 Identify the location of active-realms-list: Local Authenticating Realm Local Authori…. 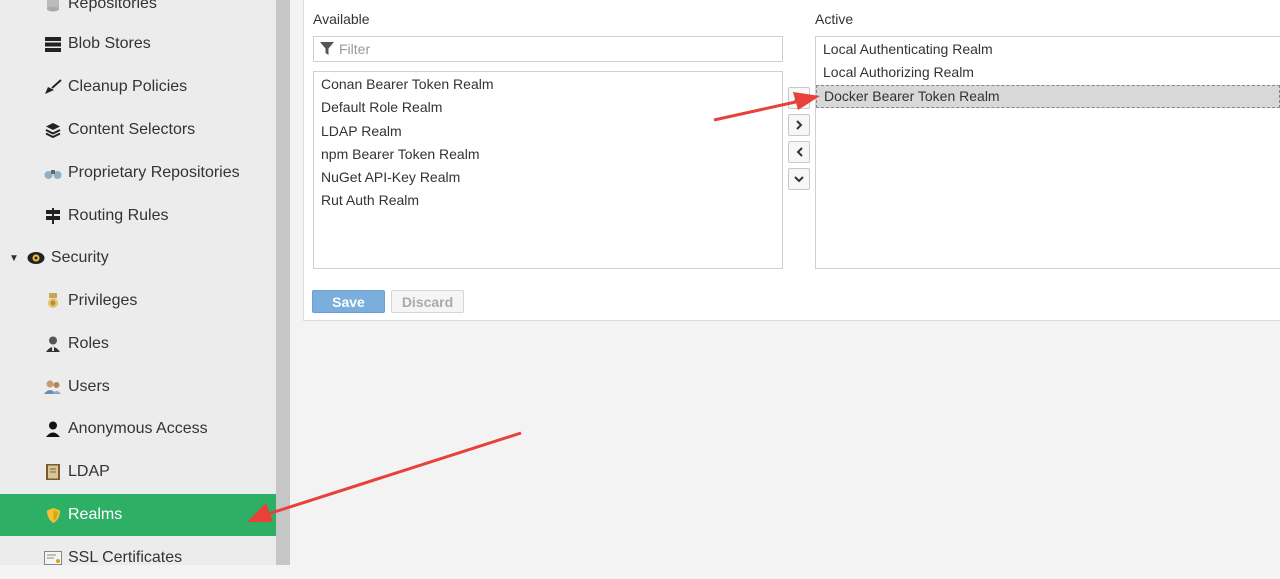
(1047, 152).